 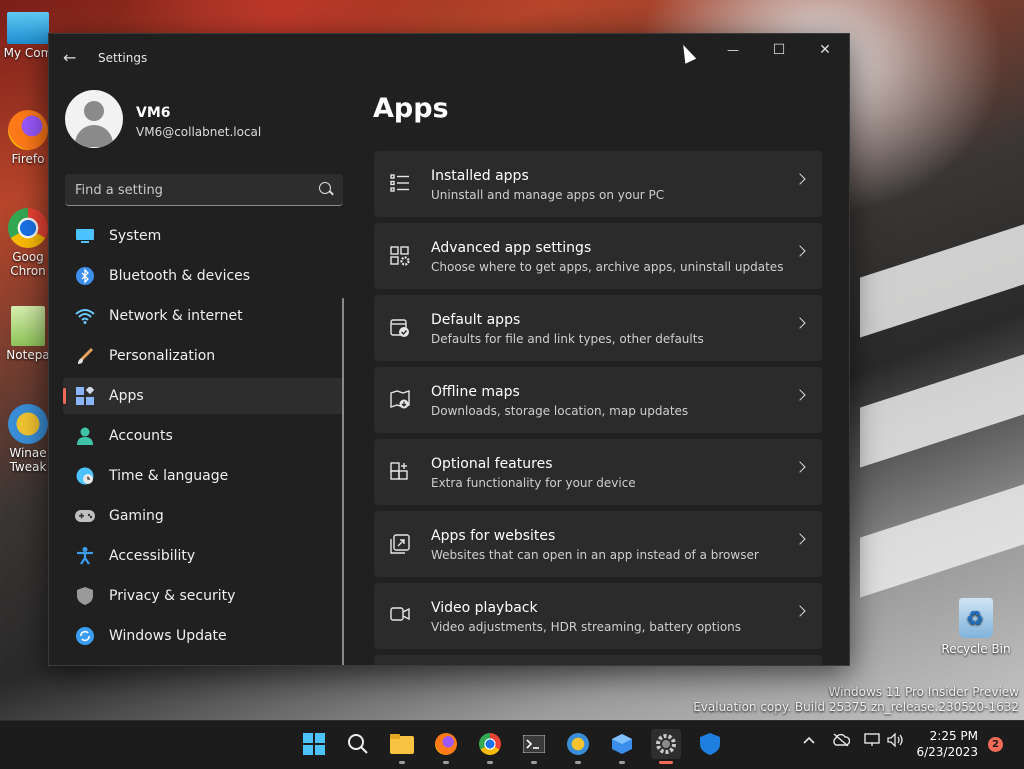 What do you see at coordinates (534, 746) in the screenshot?
I see `terminal-icon` at bounding box center [534, 746].